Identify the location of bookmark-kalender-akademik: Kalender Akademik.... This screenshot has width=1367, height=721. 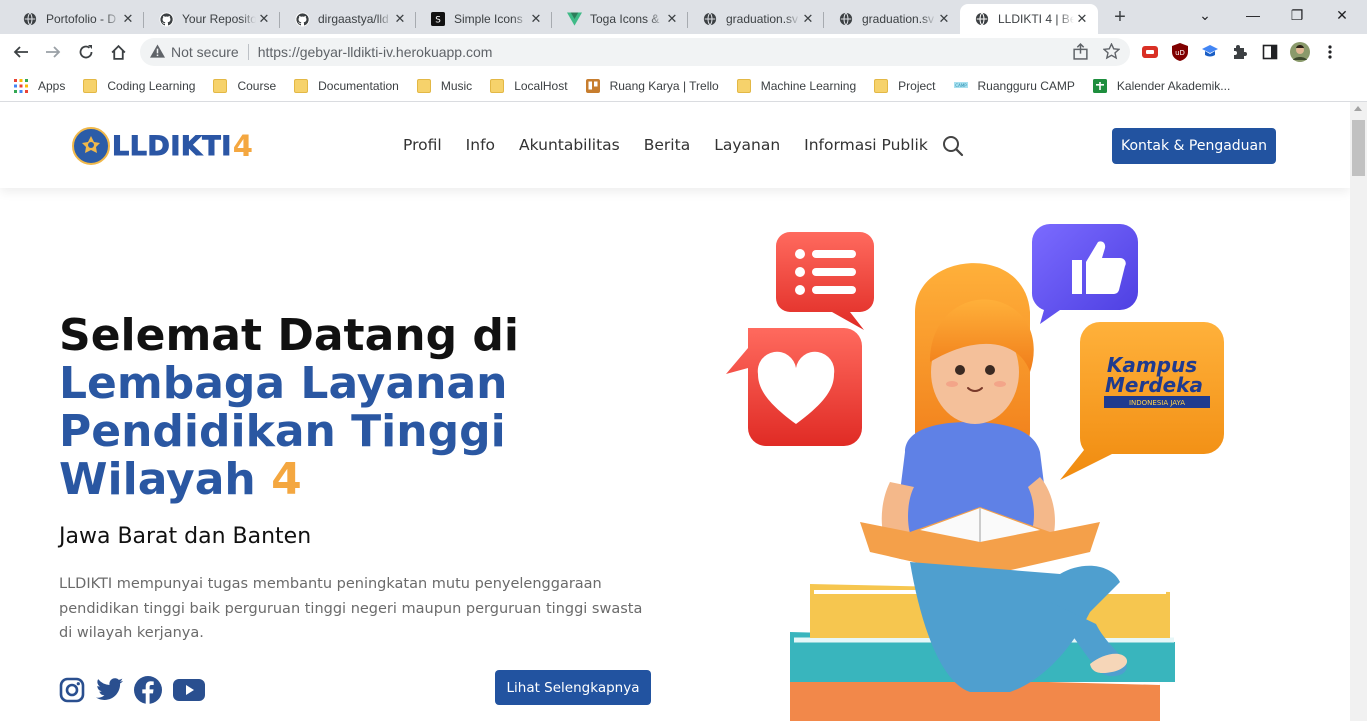
(1161, 85).